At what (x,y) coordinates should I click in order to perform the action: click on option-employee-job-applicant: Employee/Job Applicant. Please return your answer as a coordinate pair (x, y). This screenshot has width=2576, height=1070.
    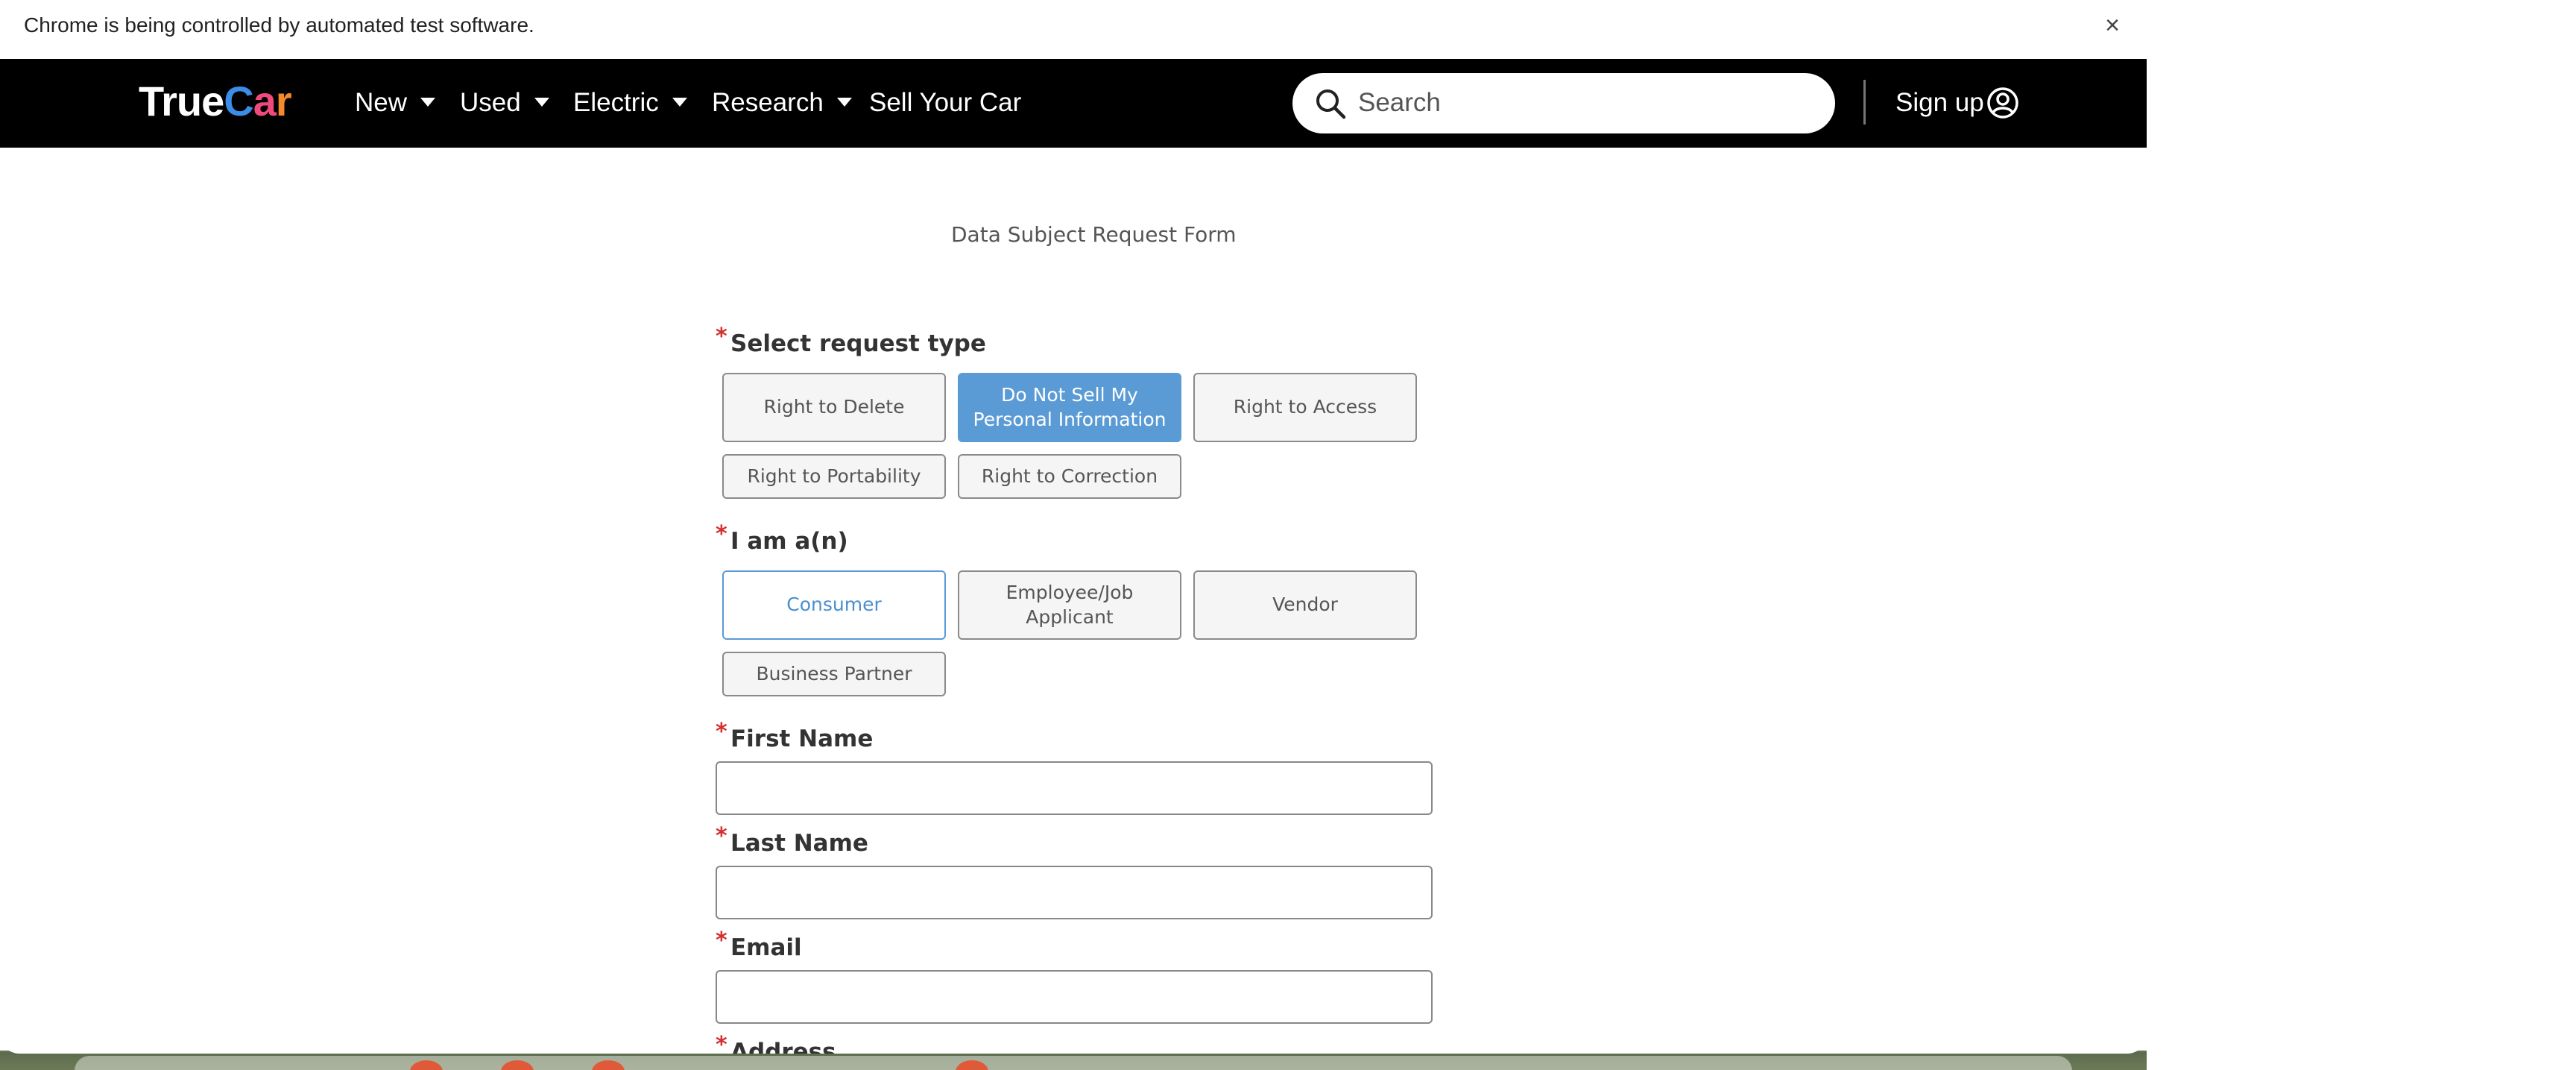
    Looking at the image, I should click on (1069, 605).